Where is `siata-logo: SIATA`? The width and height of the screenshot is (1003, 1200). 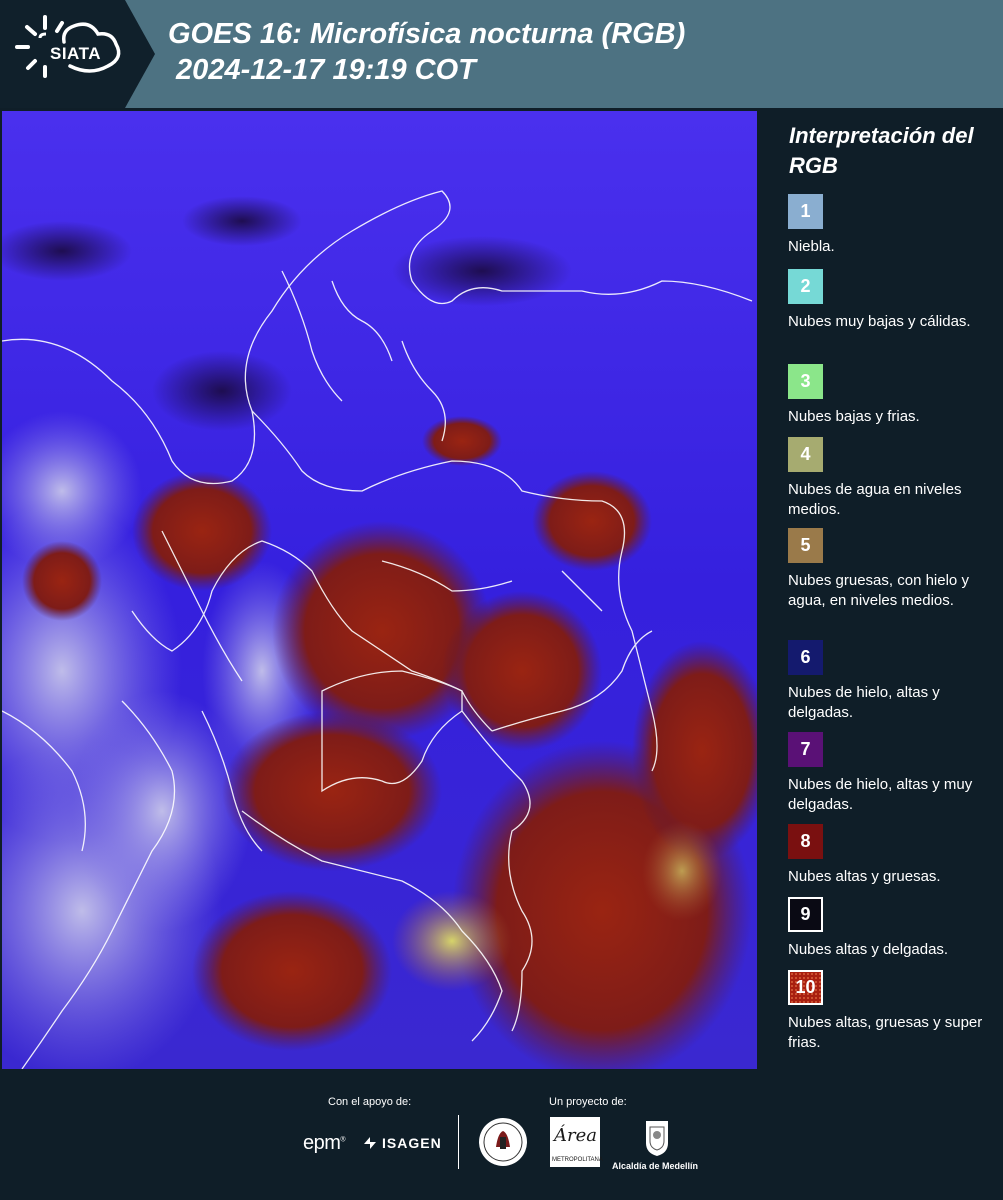 siata-logo: SIATA is located at coordinates (77, 54).